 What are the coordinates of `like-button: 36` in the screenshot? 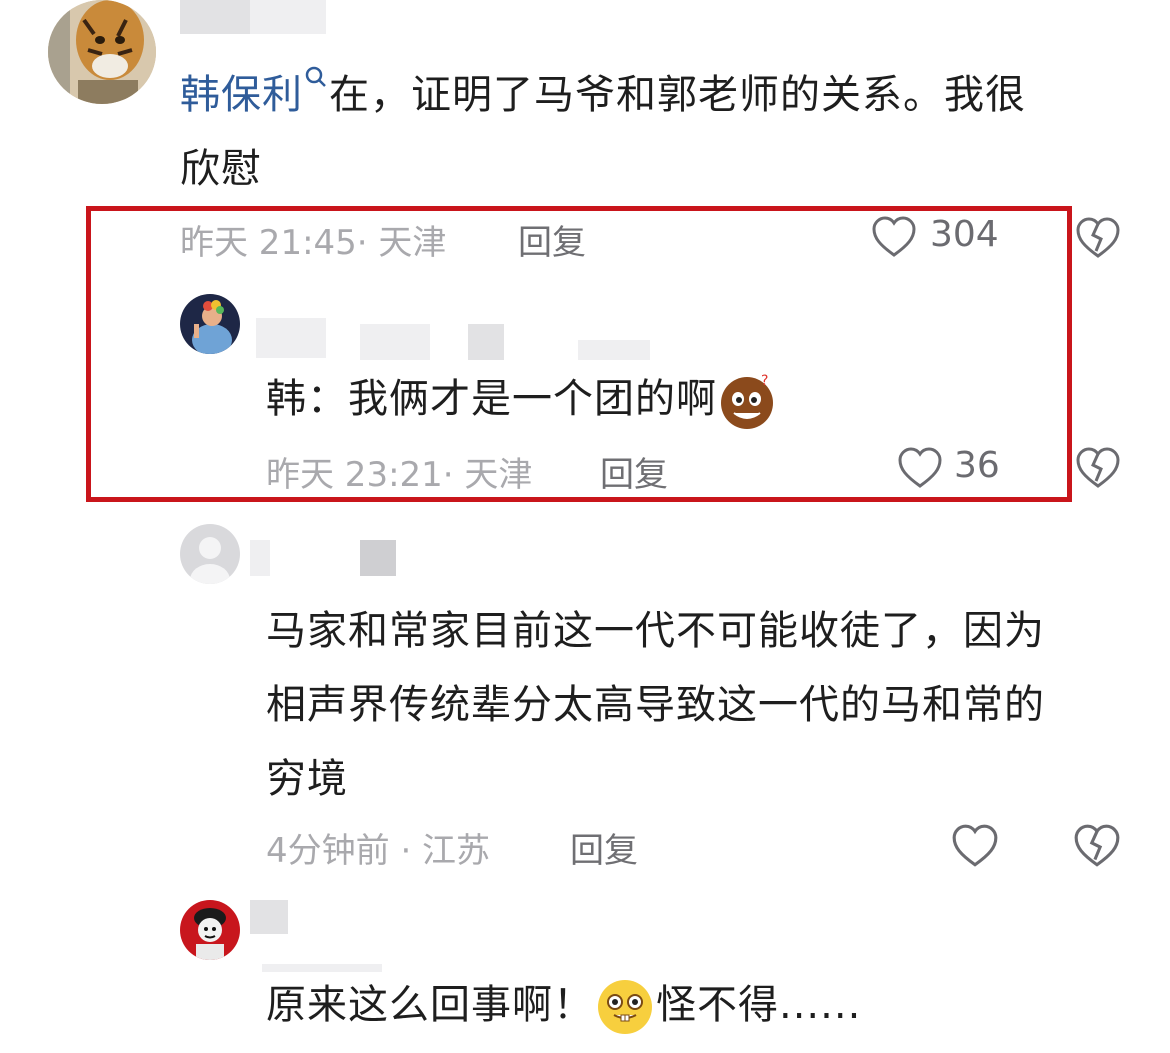 It's located at (956, 469).